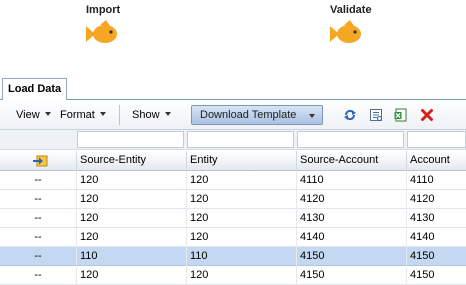 This screenshot has width=466, height=285. I want to click on source-account-header: Source-Account, so click(351, 161).